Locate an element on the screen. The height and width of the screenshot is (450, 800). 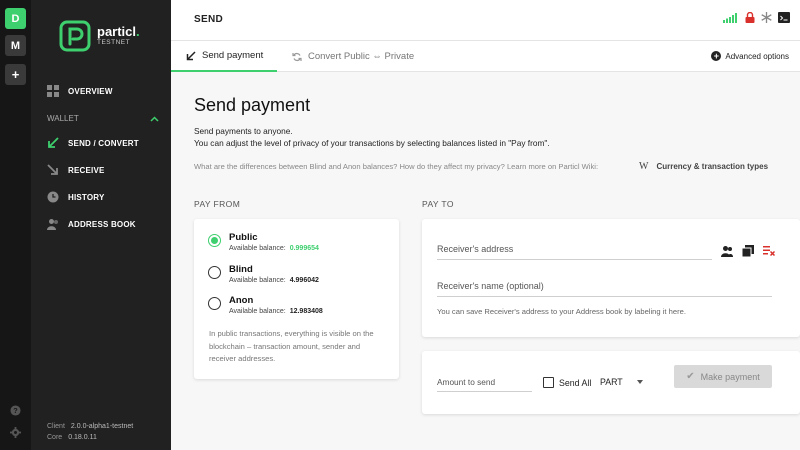
amount-input: Amount to send is located at coordinates (484, 384).